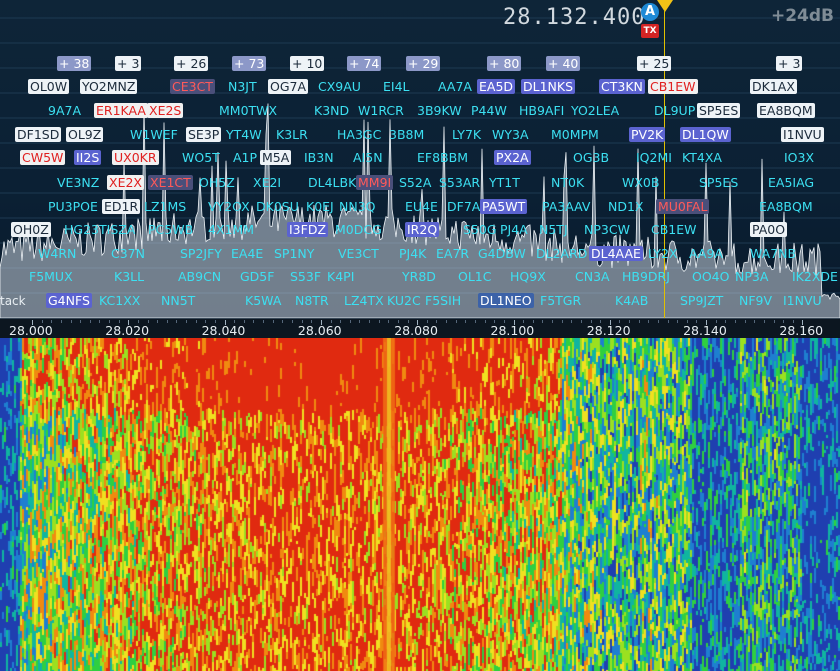  I want to click on spot-callsign: DL1NEO, so click(506, 300).